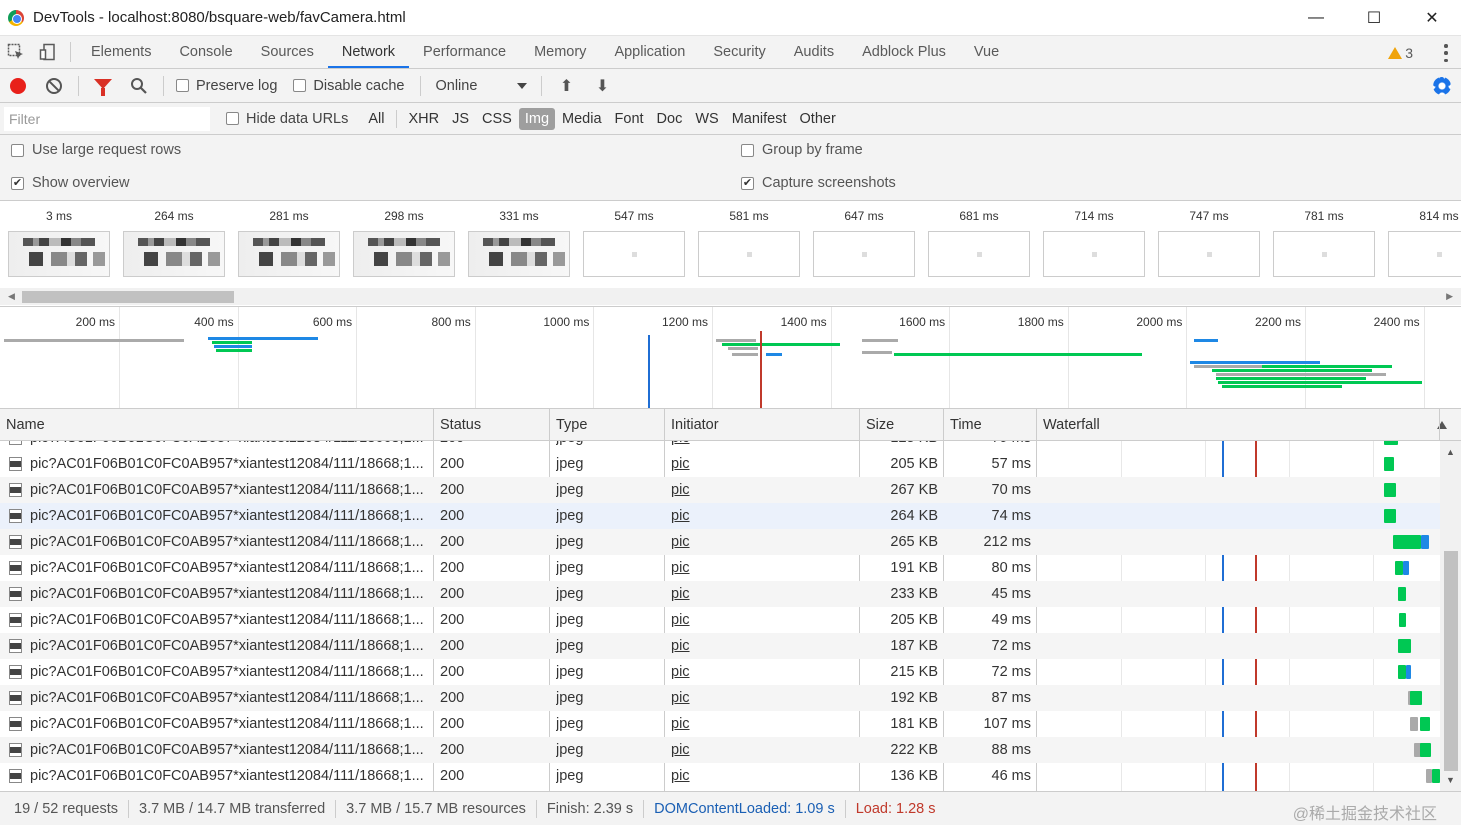  Describe the element at coordinates (1451, 661) in the screenshot. I see `scrollbar-thumb` at that location.